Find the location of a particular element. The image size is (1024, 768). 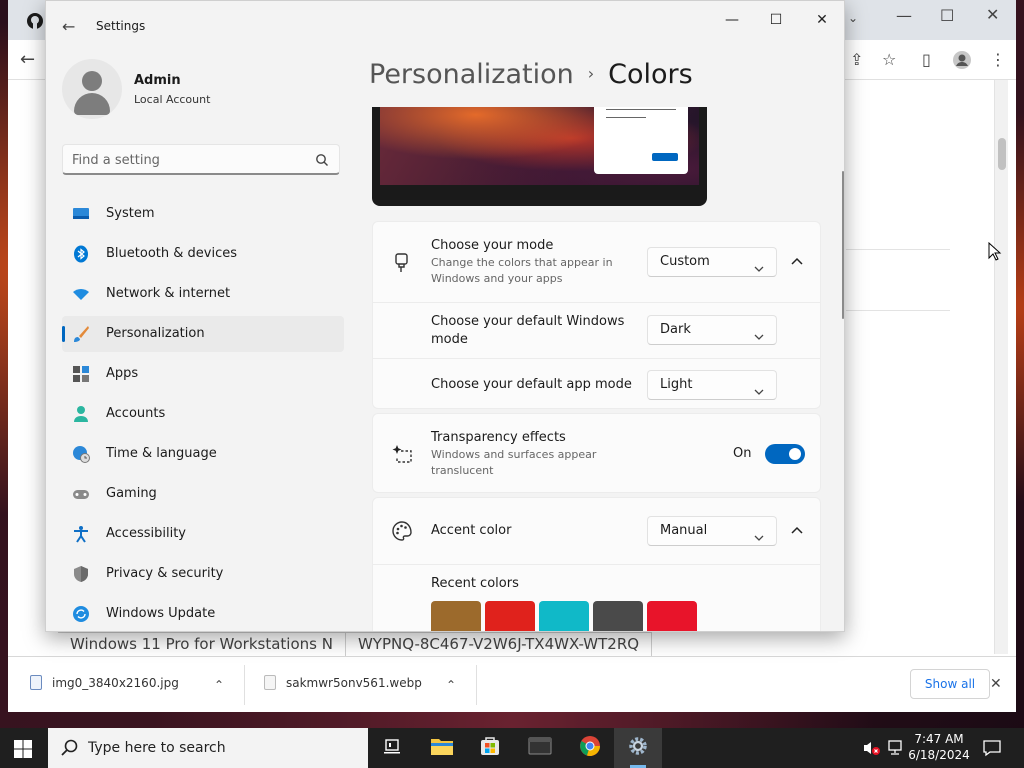

maximize-button: ☐ is located at coordinates (776, 20).